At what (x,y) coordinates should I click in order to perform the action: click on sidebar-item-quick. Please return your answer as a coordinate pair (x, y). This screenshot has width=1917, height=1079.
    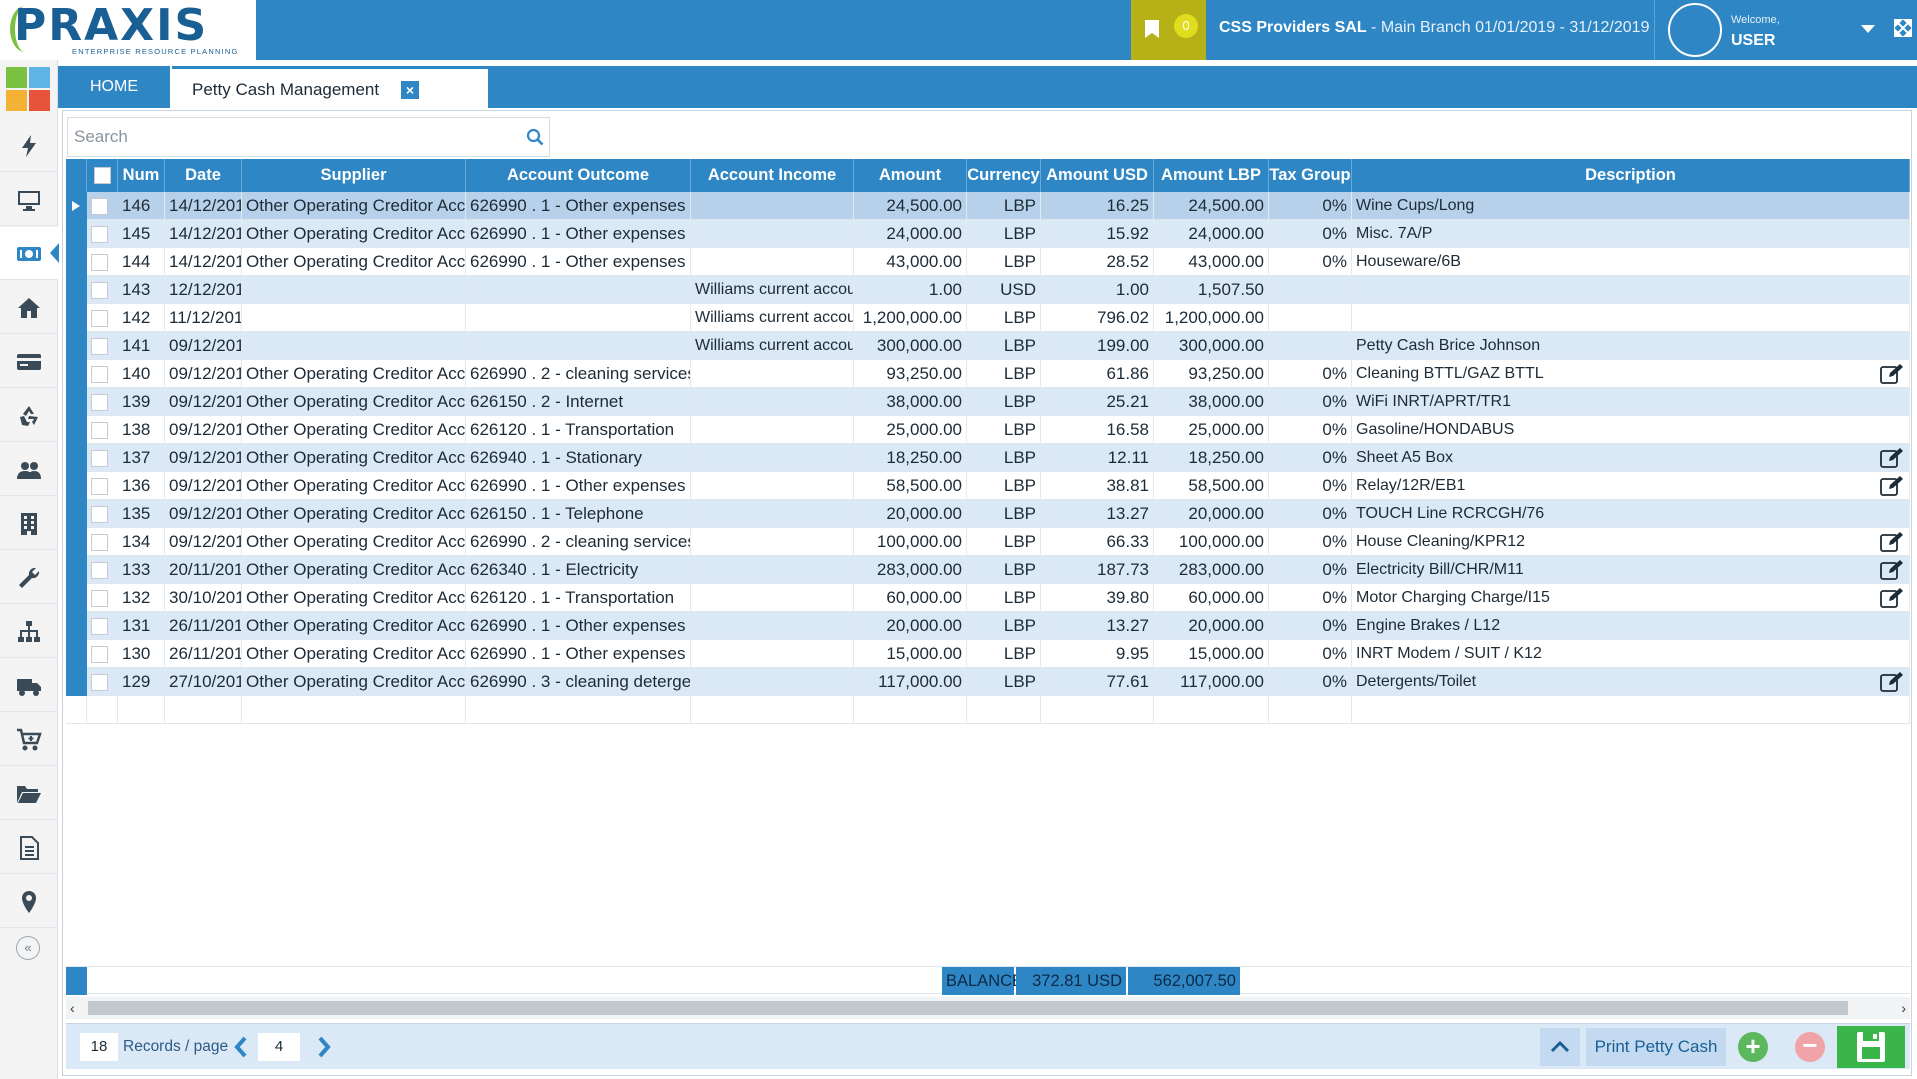
    Looking at the image, I should click on (29, 145).